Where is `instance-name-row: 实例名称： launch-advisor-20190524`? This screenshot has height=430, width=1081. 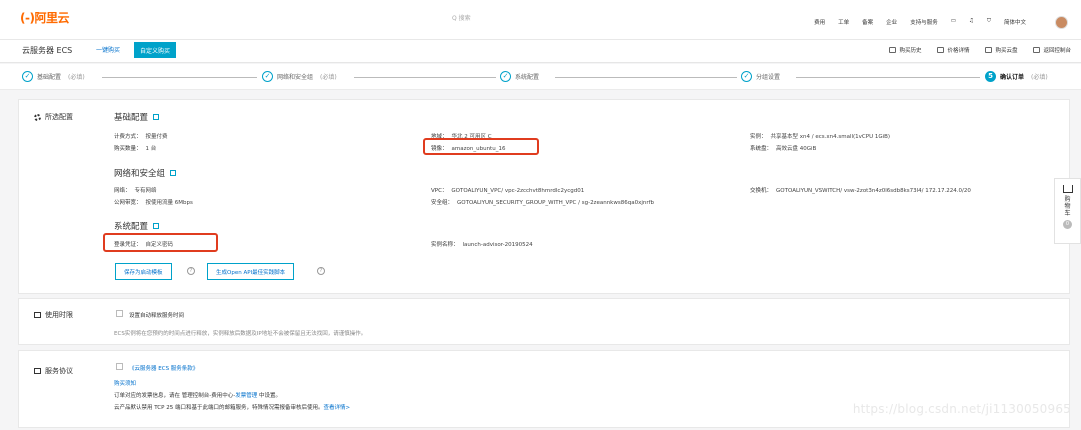
instance-name-row: 实例名称： launch-advisor-20190524 is located at coordinates (482, 245).